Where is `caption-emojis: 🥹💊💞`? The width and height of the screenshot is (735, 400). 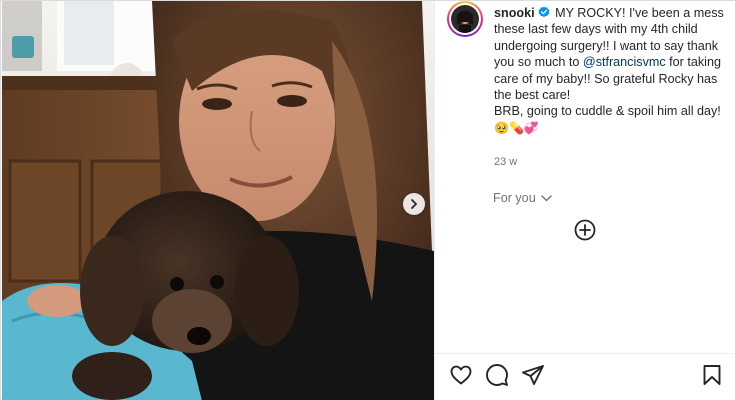 caption-emojis: 🥹💊💞 is located at coordinates (516, 127).